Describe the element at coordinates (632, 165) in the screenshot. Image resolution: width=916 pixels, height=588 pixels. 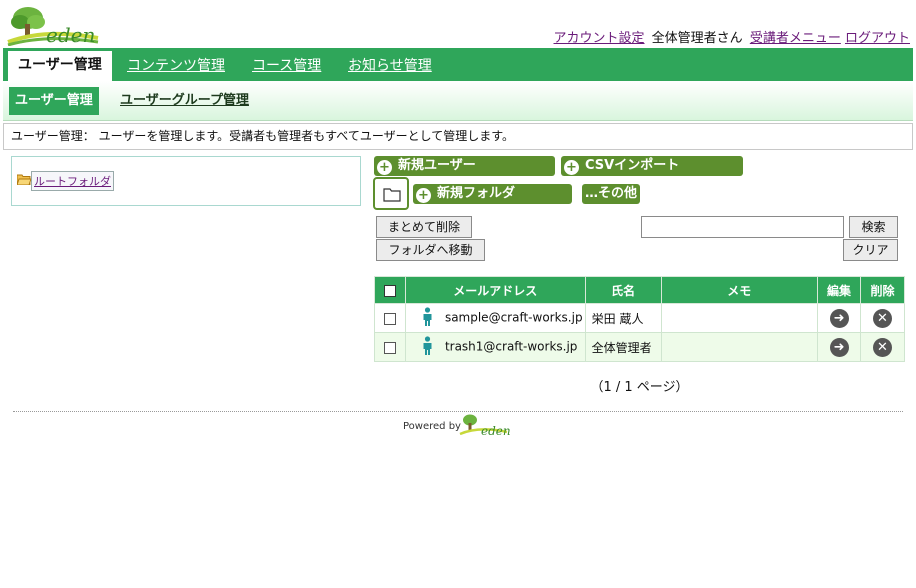
I see `csv-import-label: CSVインポート` at that location.